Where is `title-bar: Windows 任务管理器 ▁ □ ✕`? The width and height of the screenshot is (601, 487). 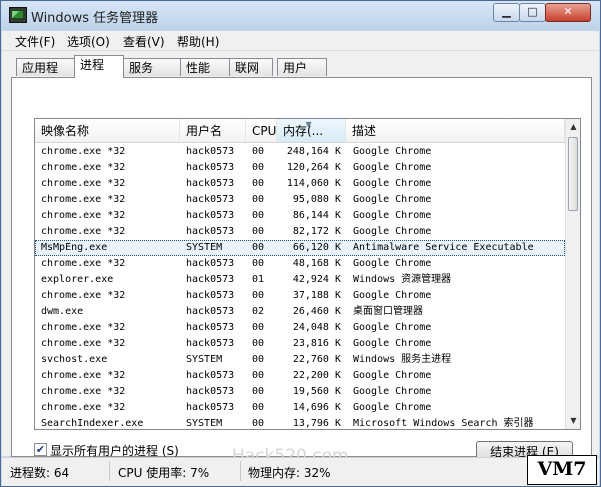
title-bar: Windows 任务管理器 ▁ □ ✕ is located at coordinates (300, 15).